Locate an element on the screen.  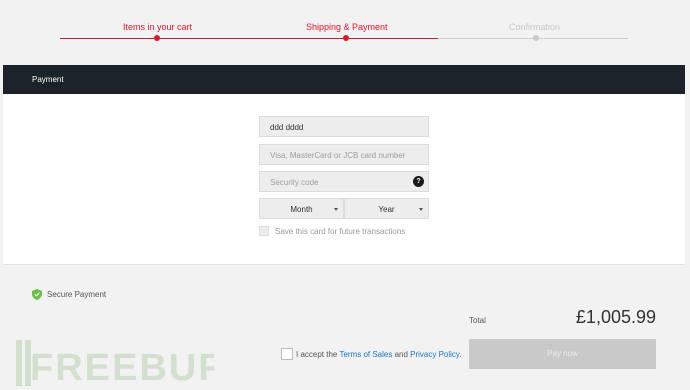
terms-and: and is located at coordinates (401, 354).